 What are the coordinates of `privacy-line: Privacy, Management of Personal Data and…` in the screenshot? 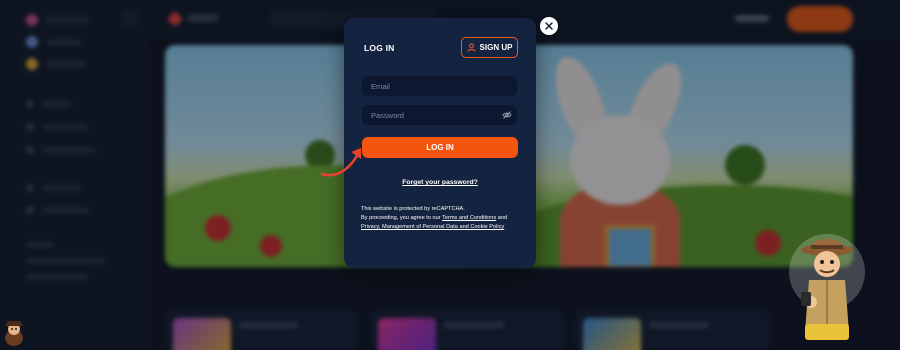 It's located at (446, 227).